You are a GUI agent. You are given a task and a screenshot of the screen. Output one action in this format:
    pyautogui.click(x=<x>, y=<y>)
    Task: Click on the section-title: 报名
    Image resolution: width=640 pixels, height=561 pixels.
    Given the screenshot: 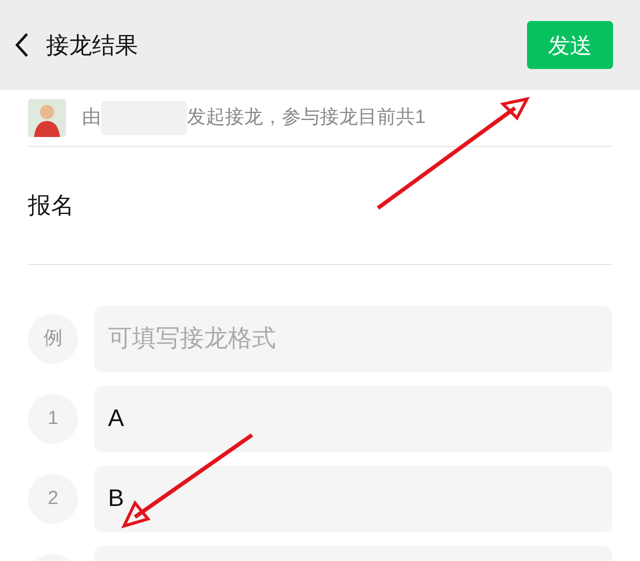 What is the action you would take?
    pyautogui.click(x=51, y=205)
    